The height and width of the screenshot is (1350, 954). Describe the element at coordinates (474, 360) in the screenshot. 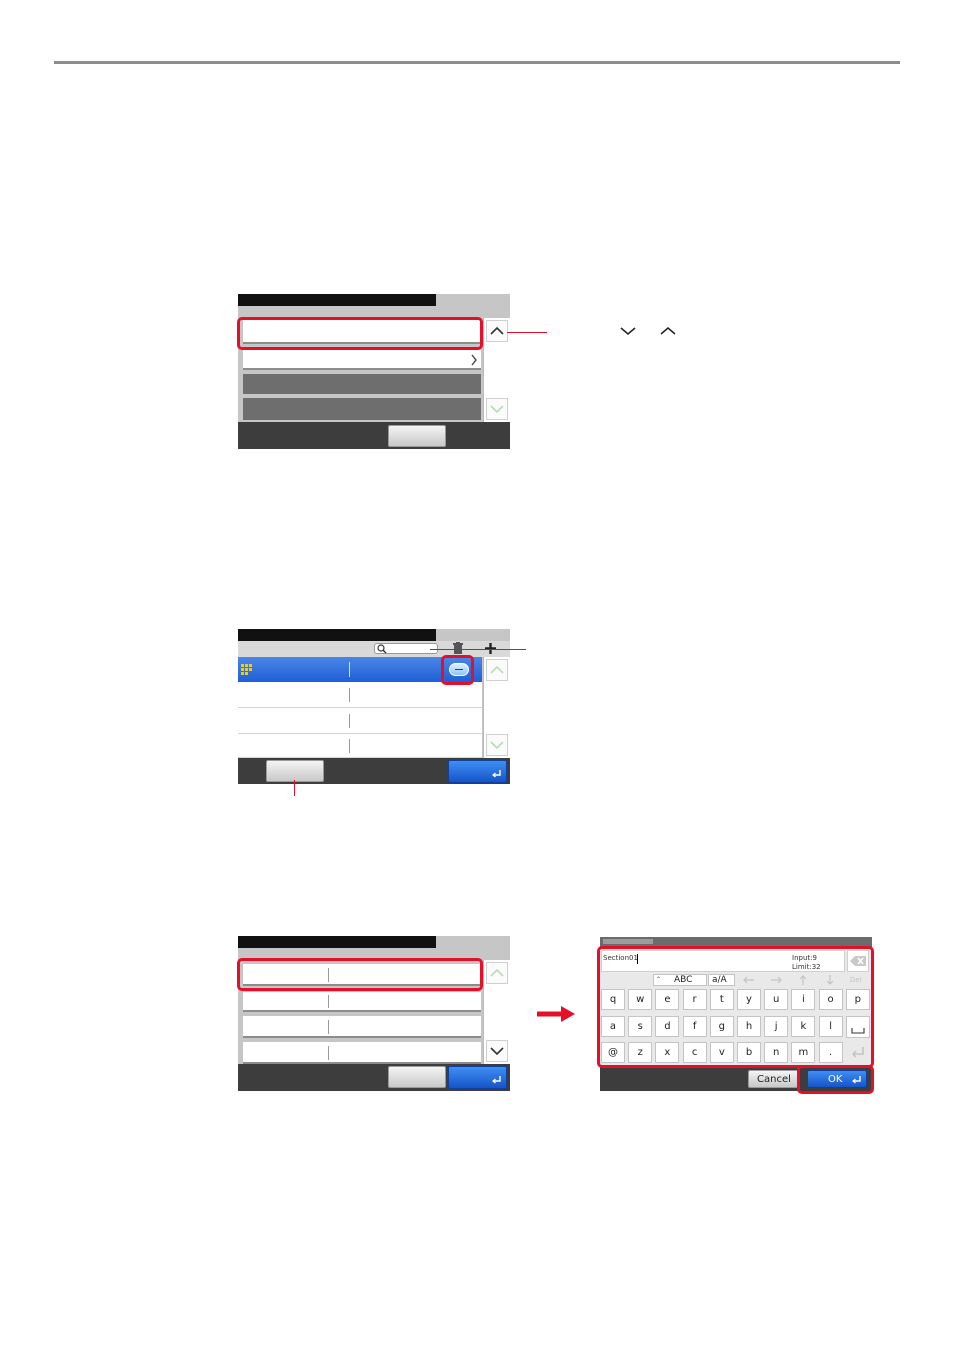

I see `chevron-right-icon` at that location.